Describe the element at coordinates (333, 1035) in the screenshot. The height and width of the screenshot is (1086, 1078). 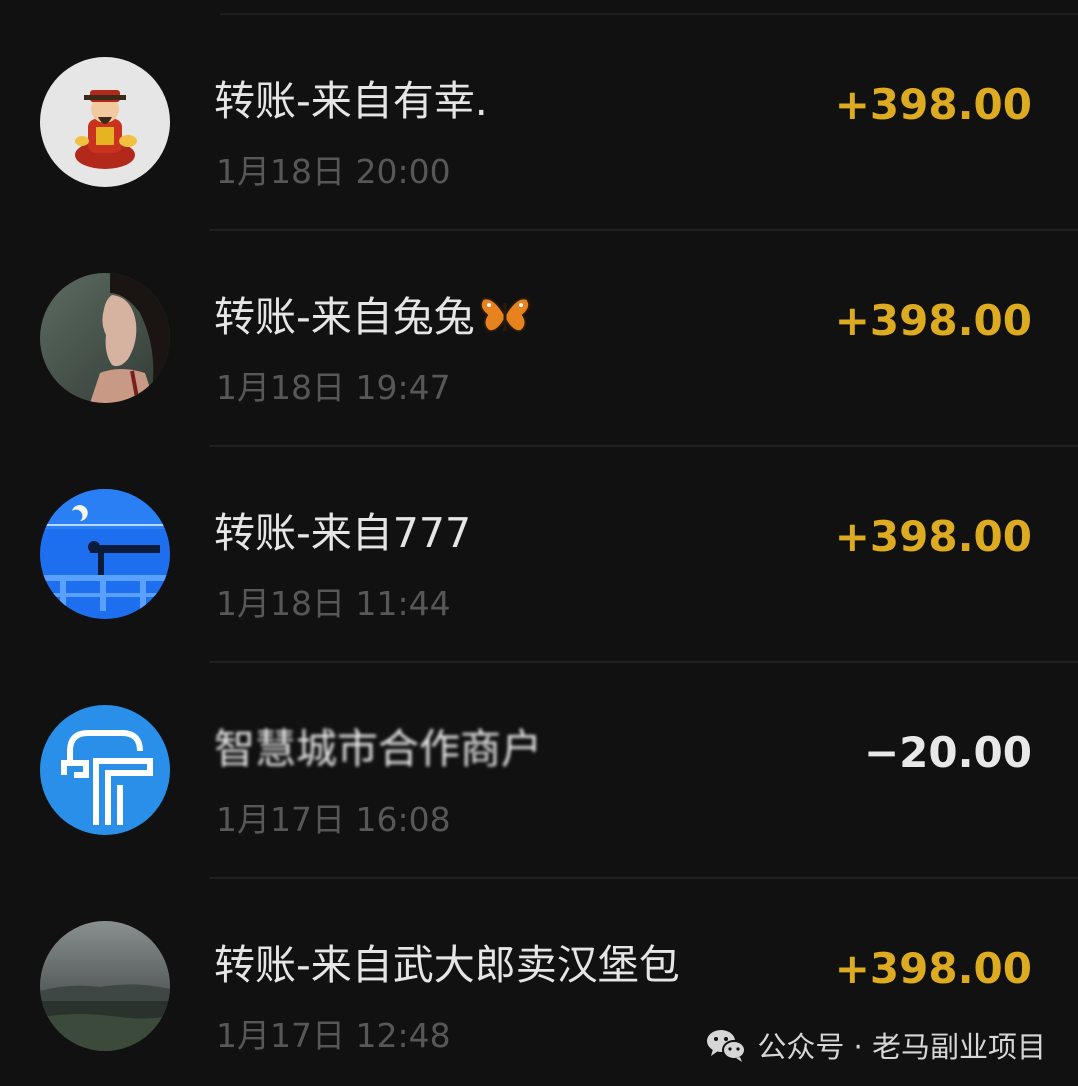
I see `transaction-time: 1月17日 12:48` at that location.